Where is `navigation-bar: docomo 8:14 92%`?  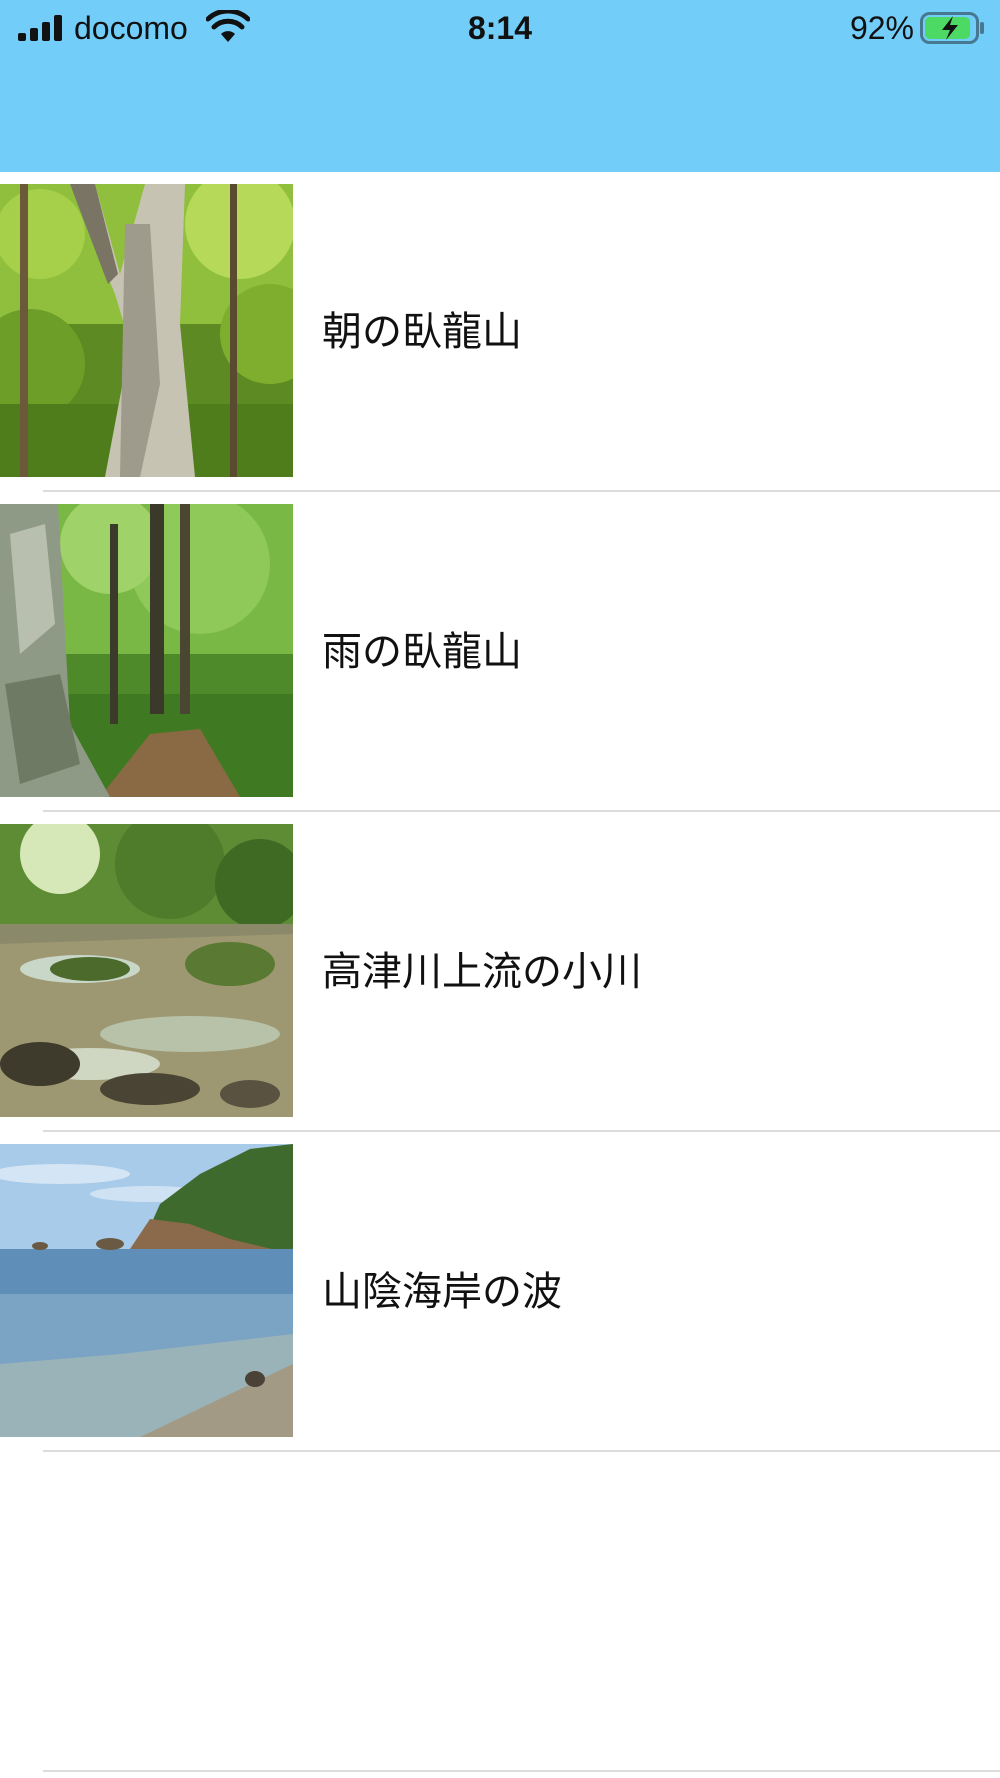
navigation-bar: docomo 8:14 92% is located at coordinates (500, 86).